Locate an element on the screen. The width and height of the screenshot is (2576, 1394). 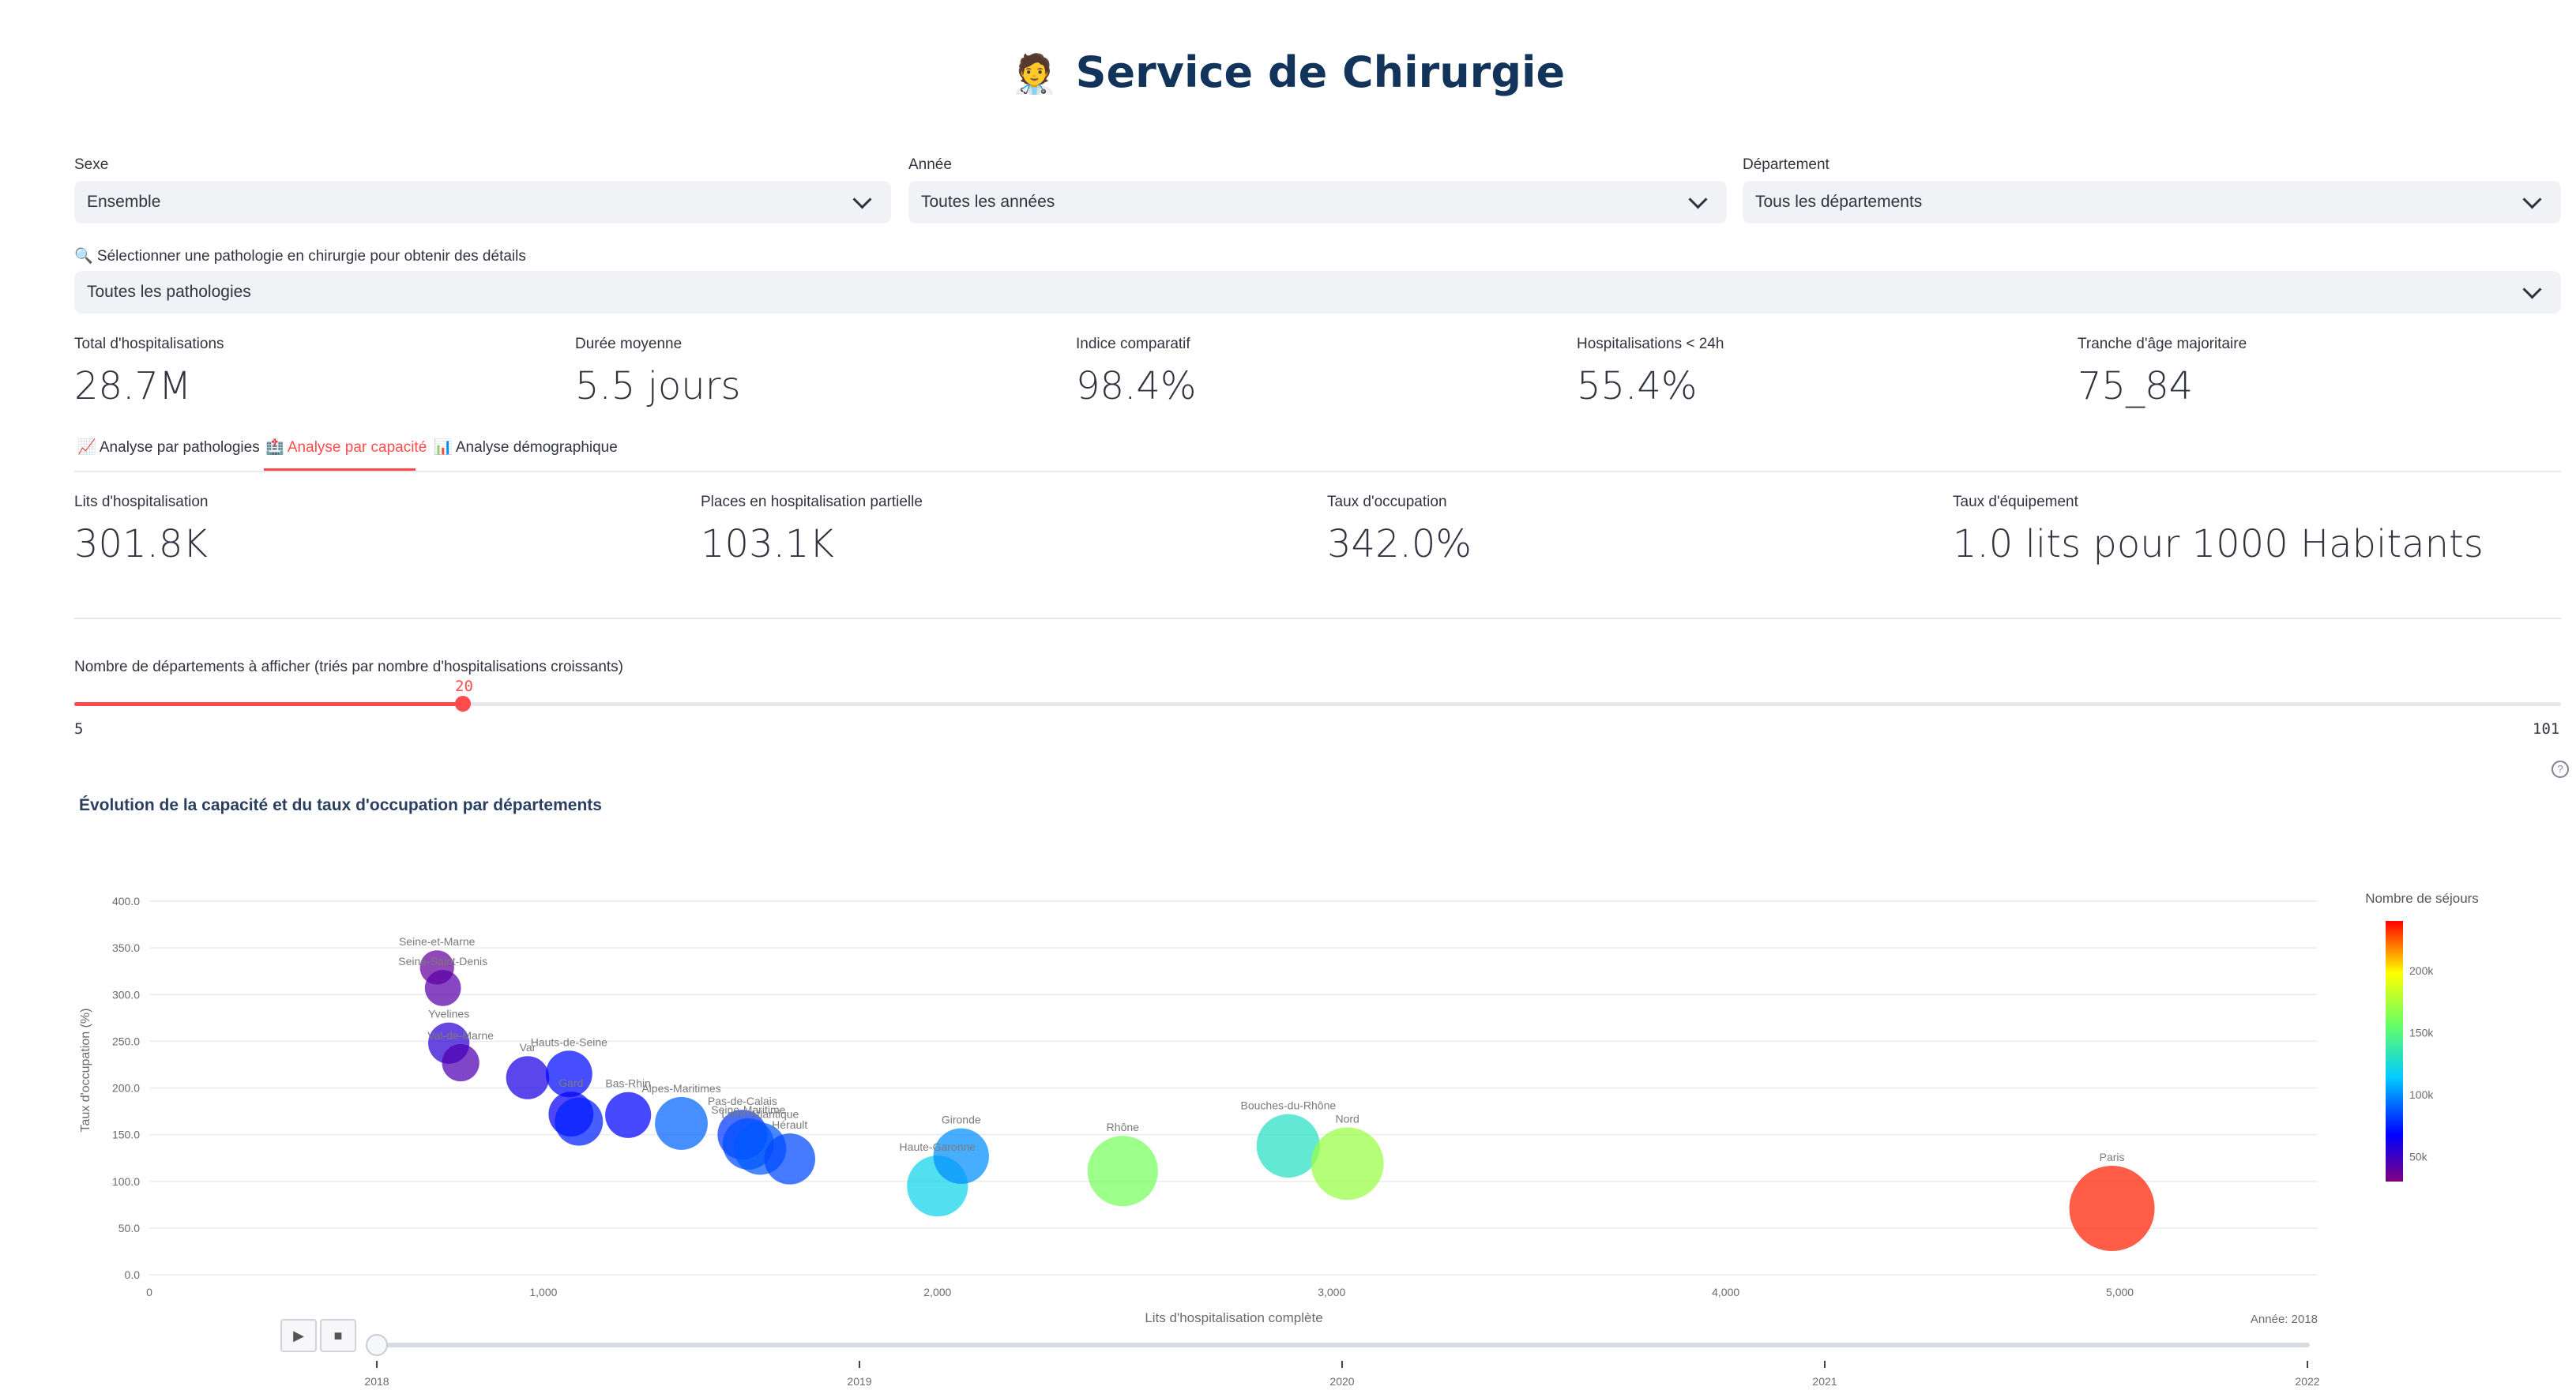
timeline-year-label: 2022 is located at coordinates (2307, 1381).